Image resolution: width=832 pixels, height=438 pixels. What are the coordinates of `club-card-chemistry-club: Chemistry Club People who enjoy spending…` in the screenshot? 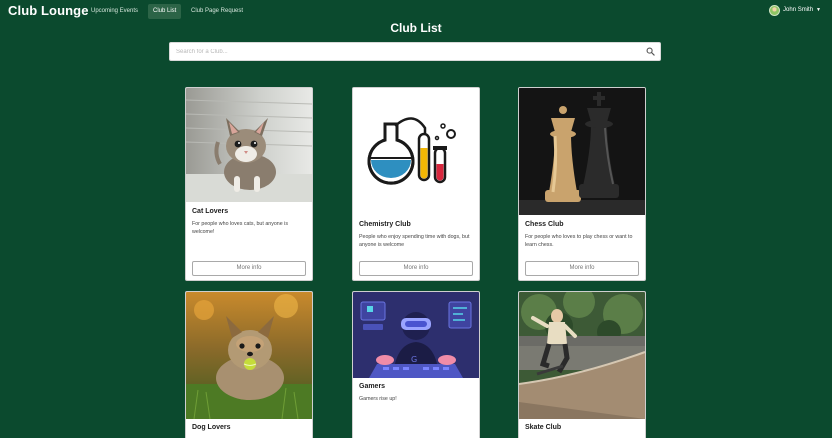 It's located at (416, 184).